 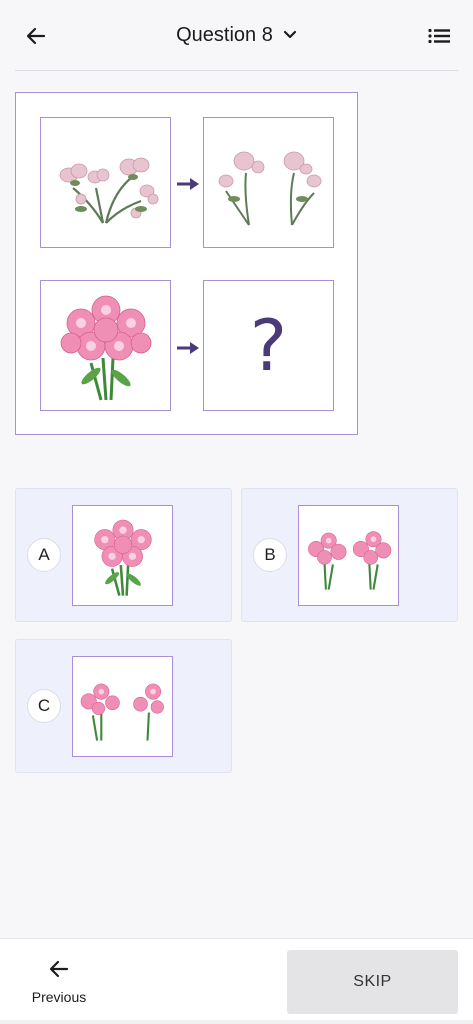 I want to click on two-lily-bouquets-image, so click(x=349, y=560).